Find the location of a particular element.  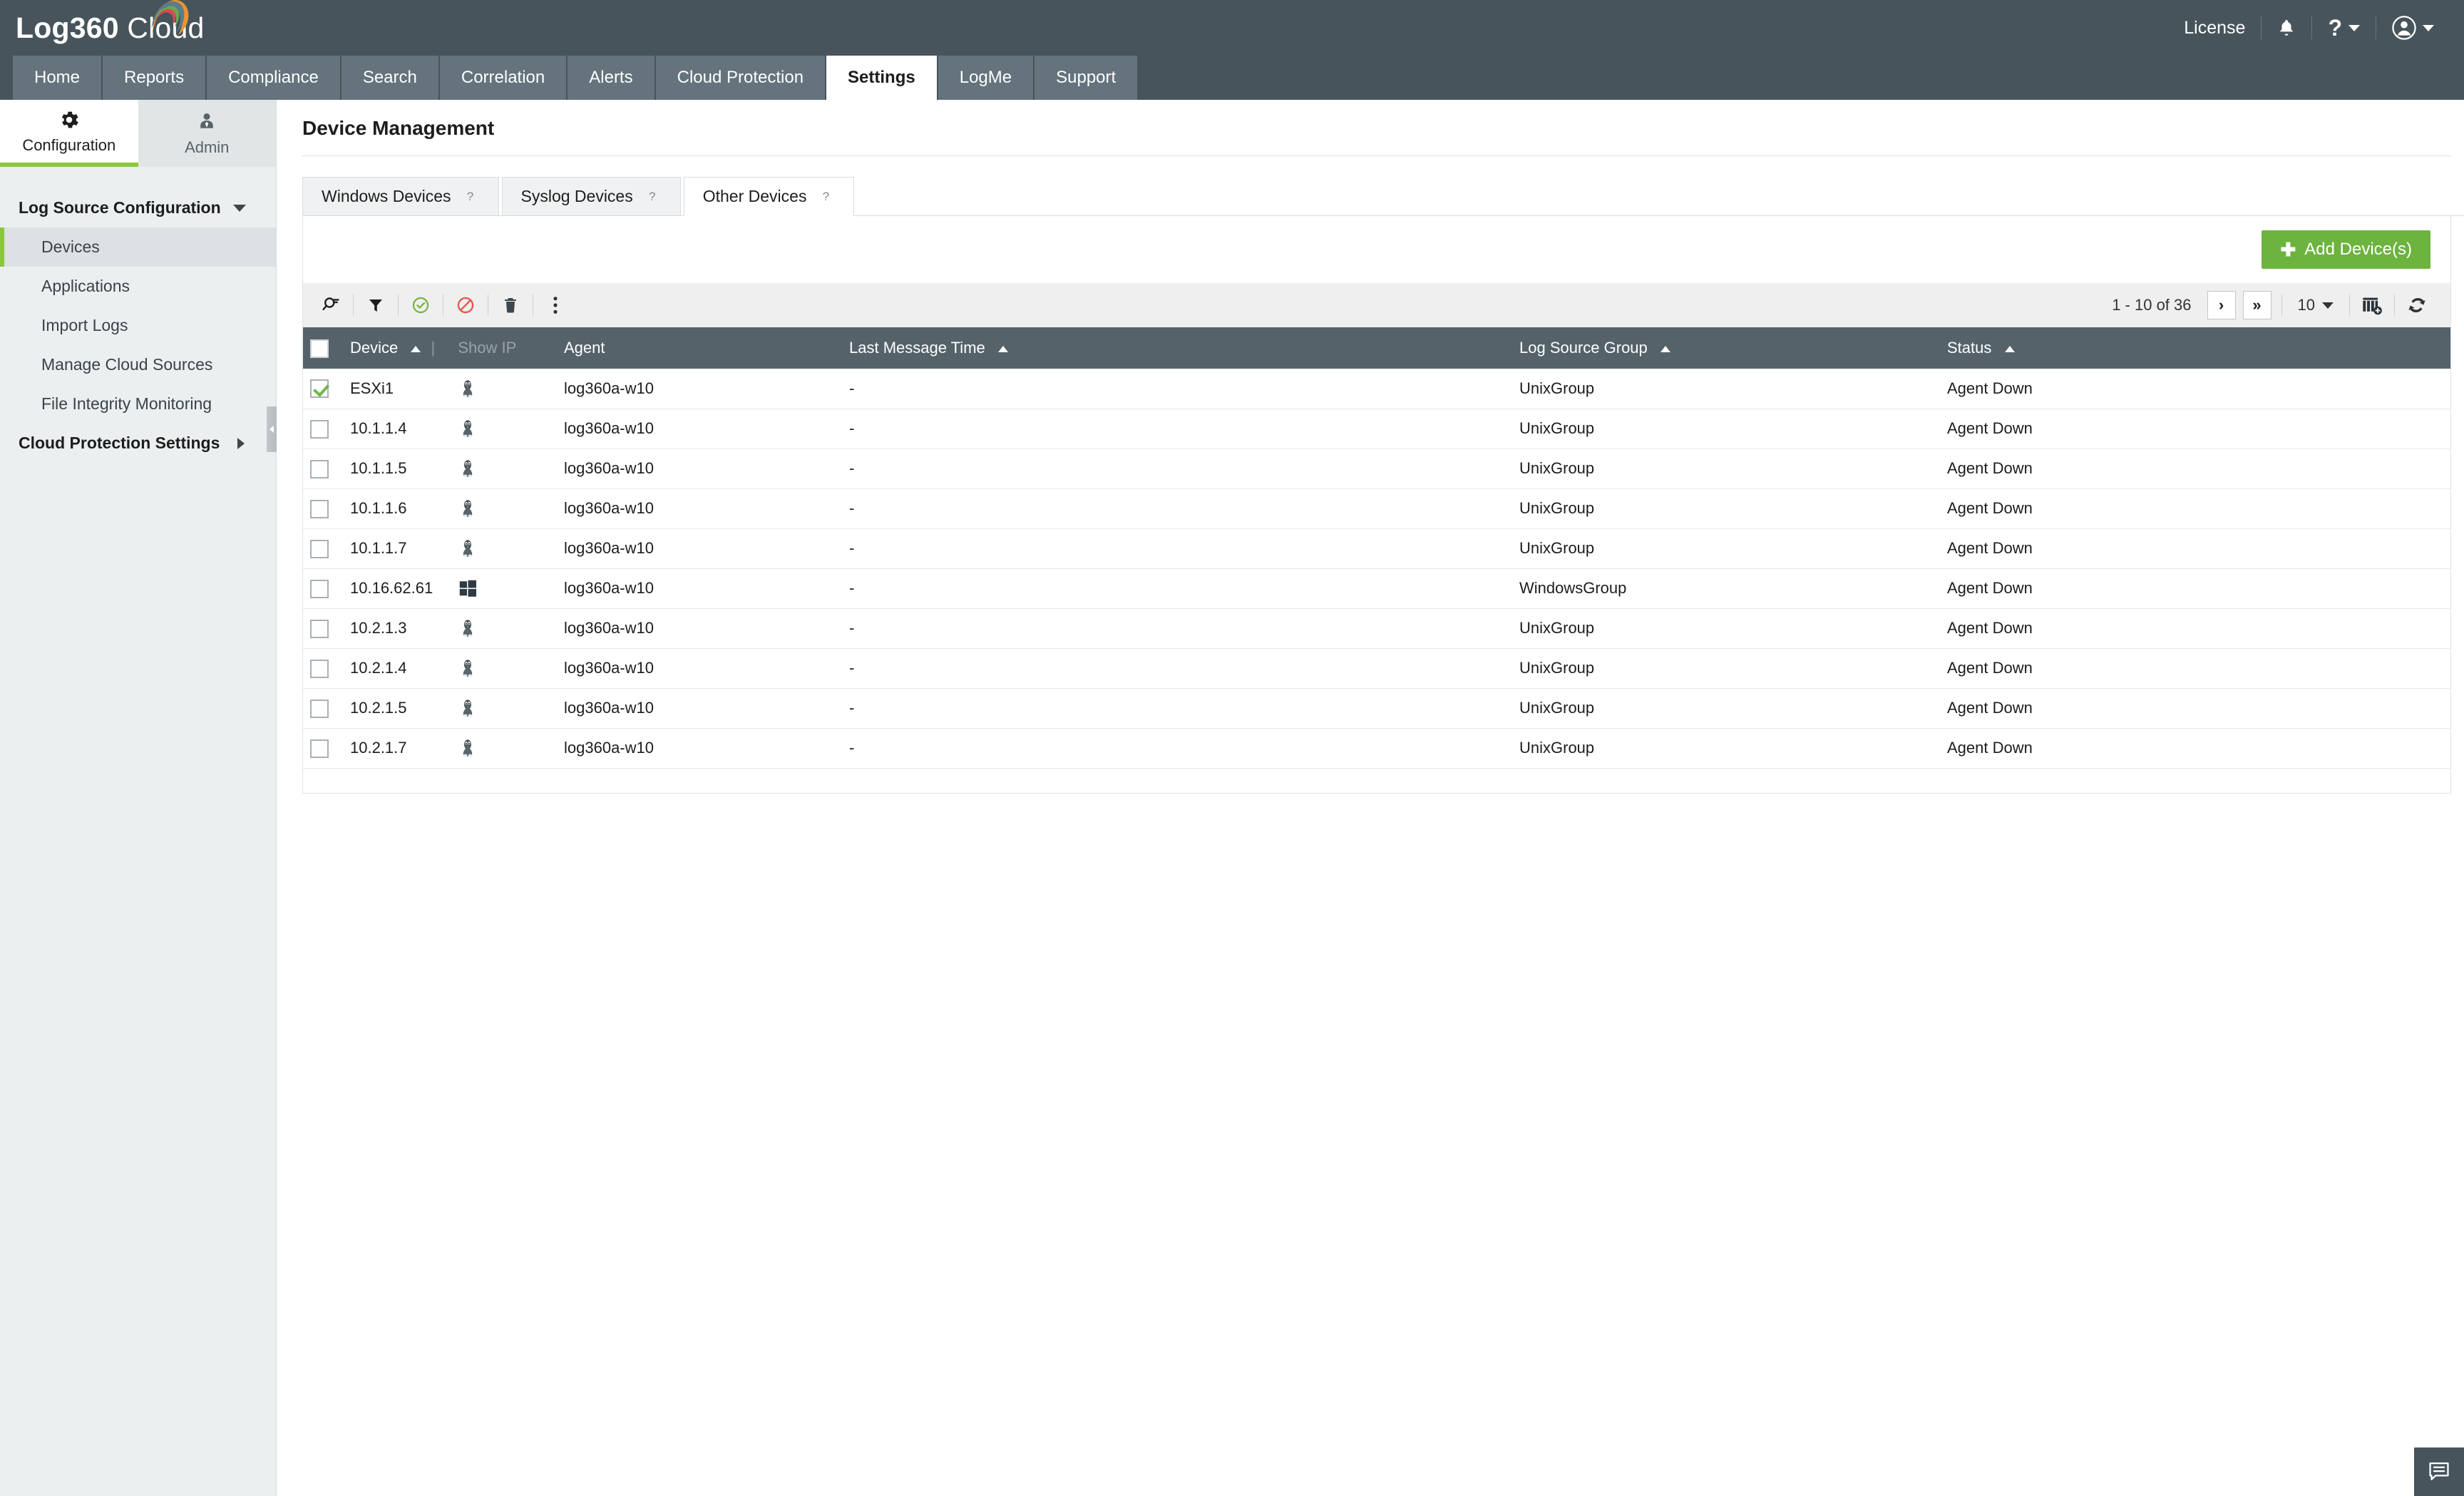

last-page-button: » is located at coordinates (2257, 305).